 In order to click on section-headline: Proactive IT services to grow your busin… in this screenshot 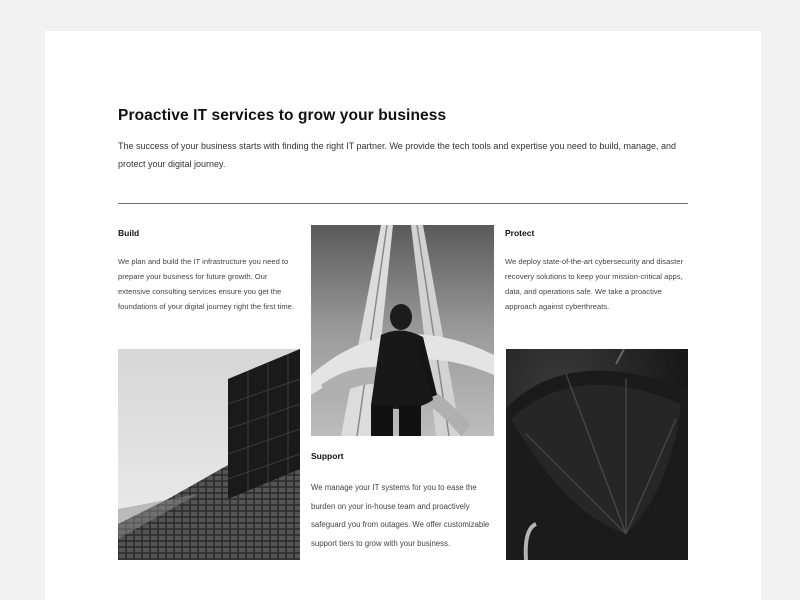, I will do `click(282, 115)`.